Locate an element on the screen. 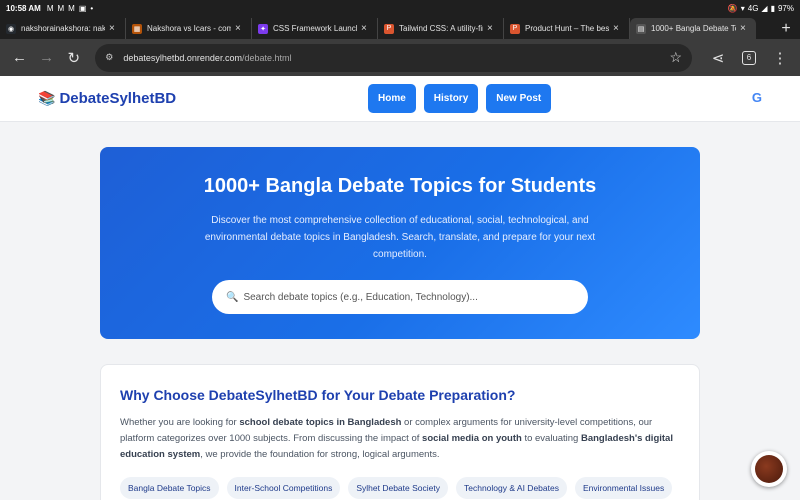  url-path: /debate.html is located at coordinates (266, 57).